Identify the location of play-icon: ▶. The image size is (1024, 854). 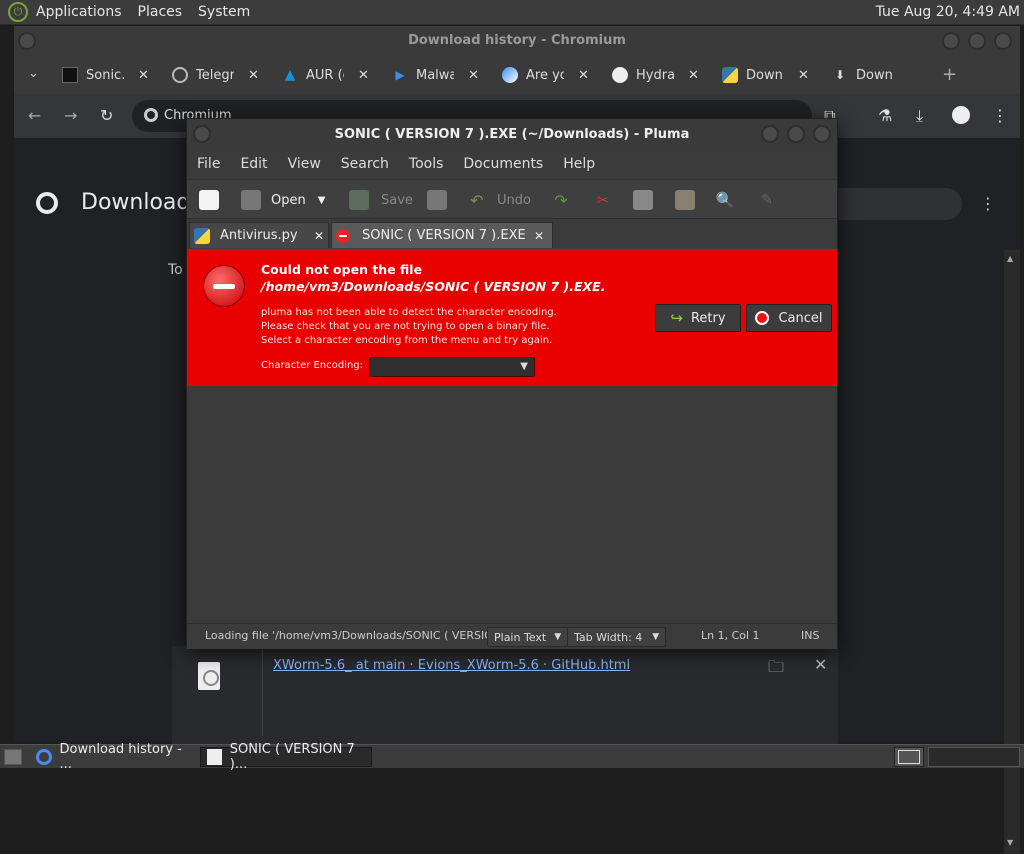
(400, 75).